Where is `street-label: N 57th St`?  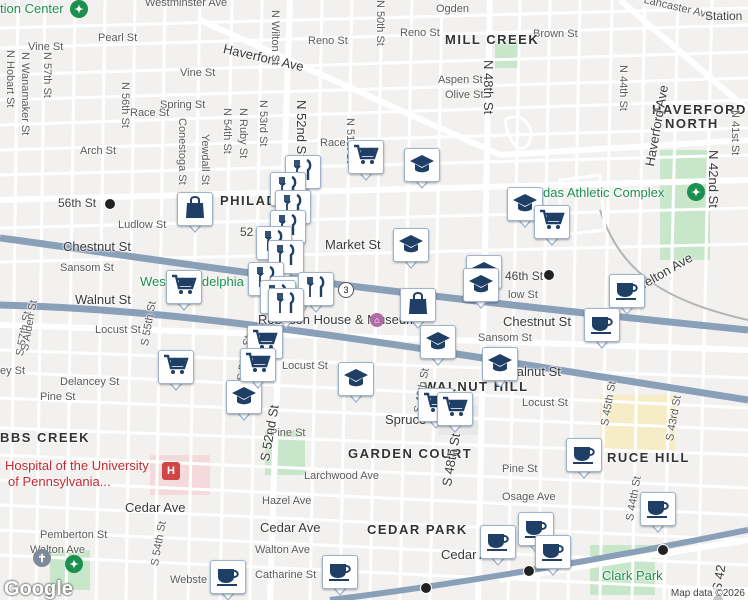
street-label: N 57th St is located at coordinates (47, 75).